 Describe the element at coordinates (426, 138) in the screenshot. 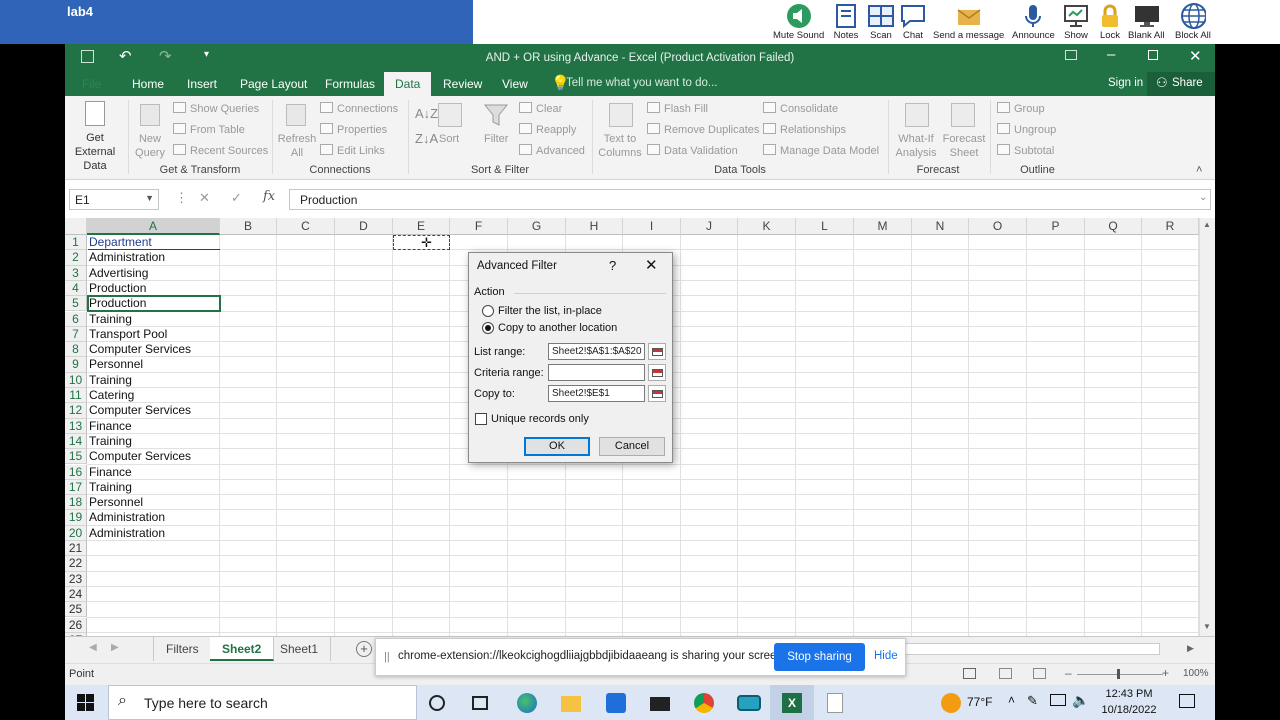

I see `sort-za-icon: Z↓A` at that location.